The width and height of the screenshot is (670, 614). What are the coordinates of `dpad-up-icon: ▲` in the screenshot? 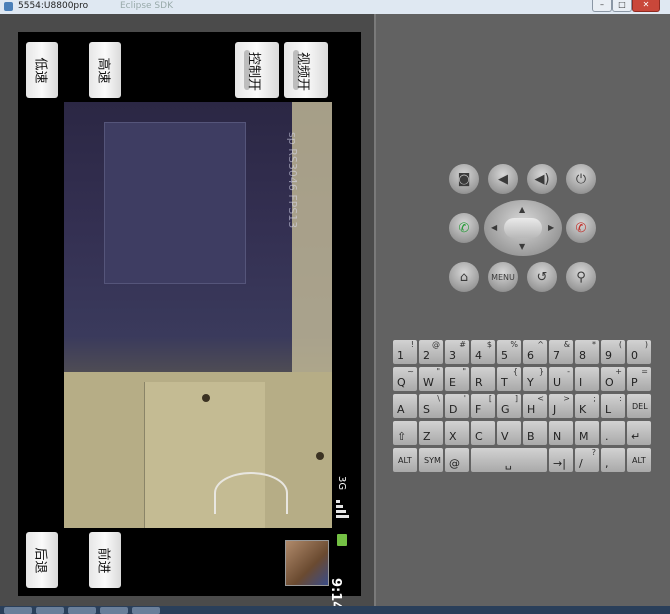 It's located at (522, 209).